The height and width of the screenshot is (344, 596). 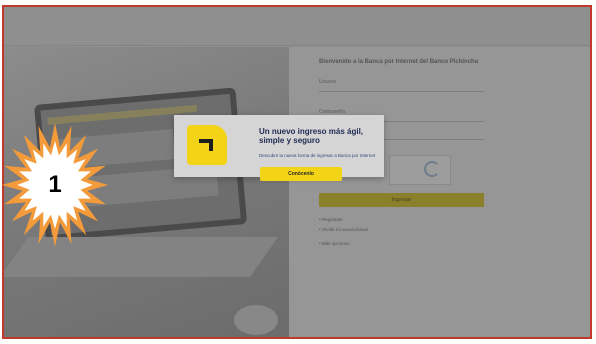 I want to click on bank-logo-icon, so click(x=207, y=145).